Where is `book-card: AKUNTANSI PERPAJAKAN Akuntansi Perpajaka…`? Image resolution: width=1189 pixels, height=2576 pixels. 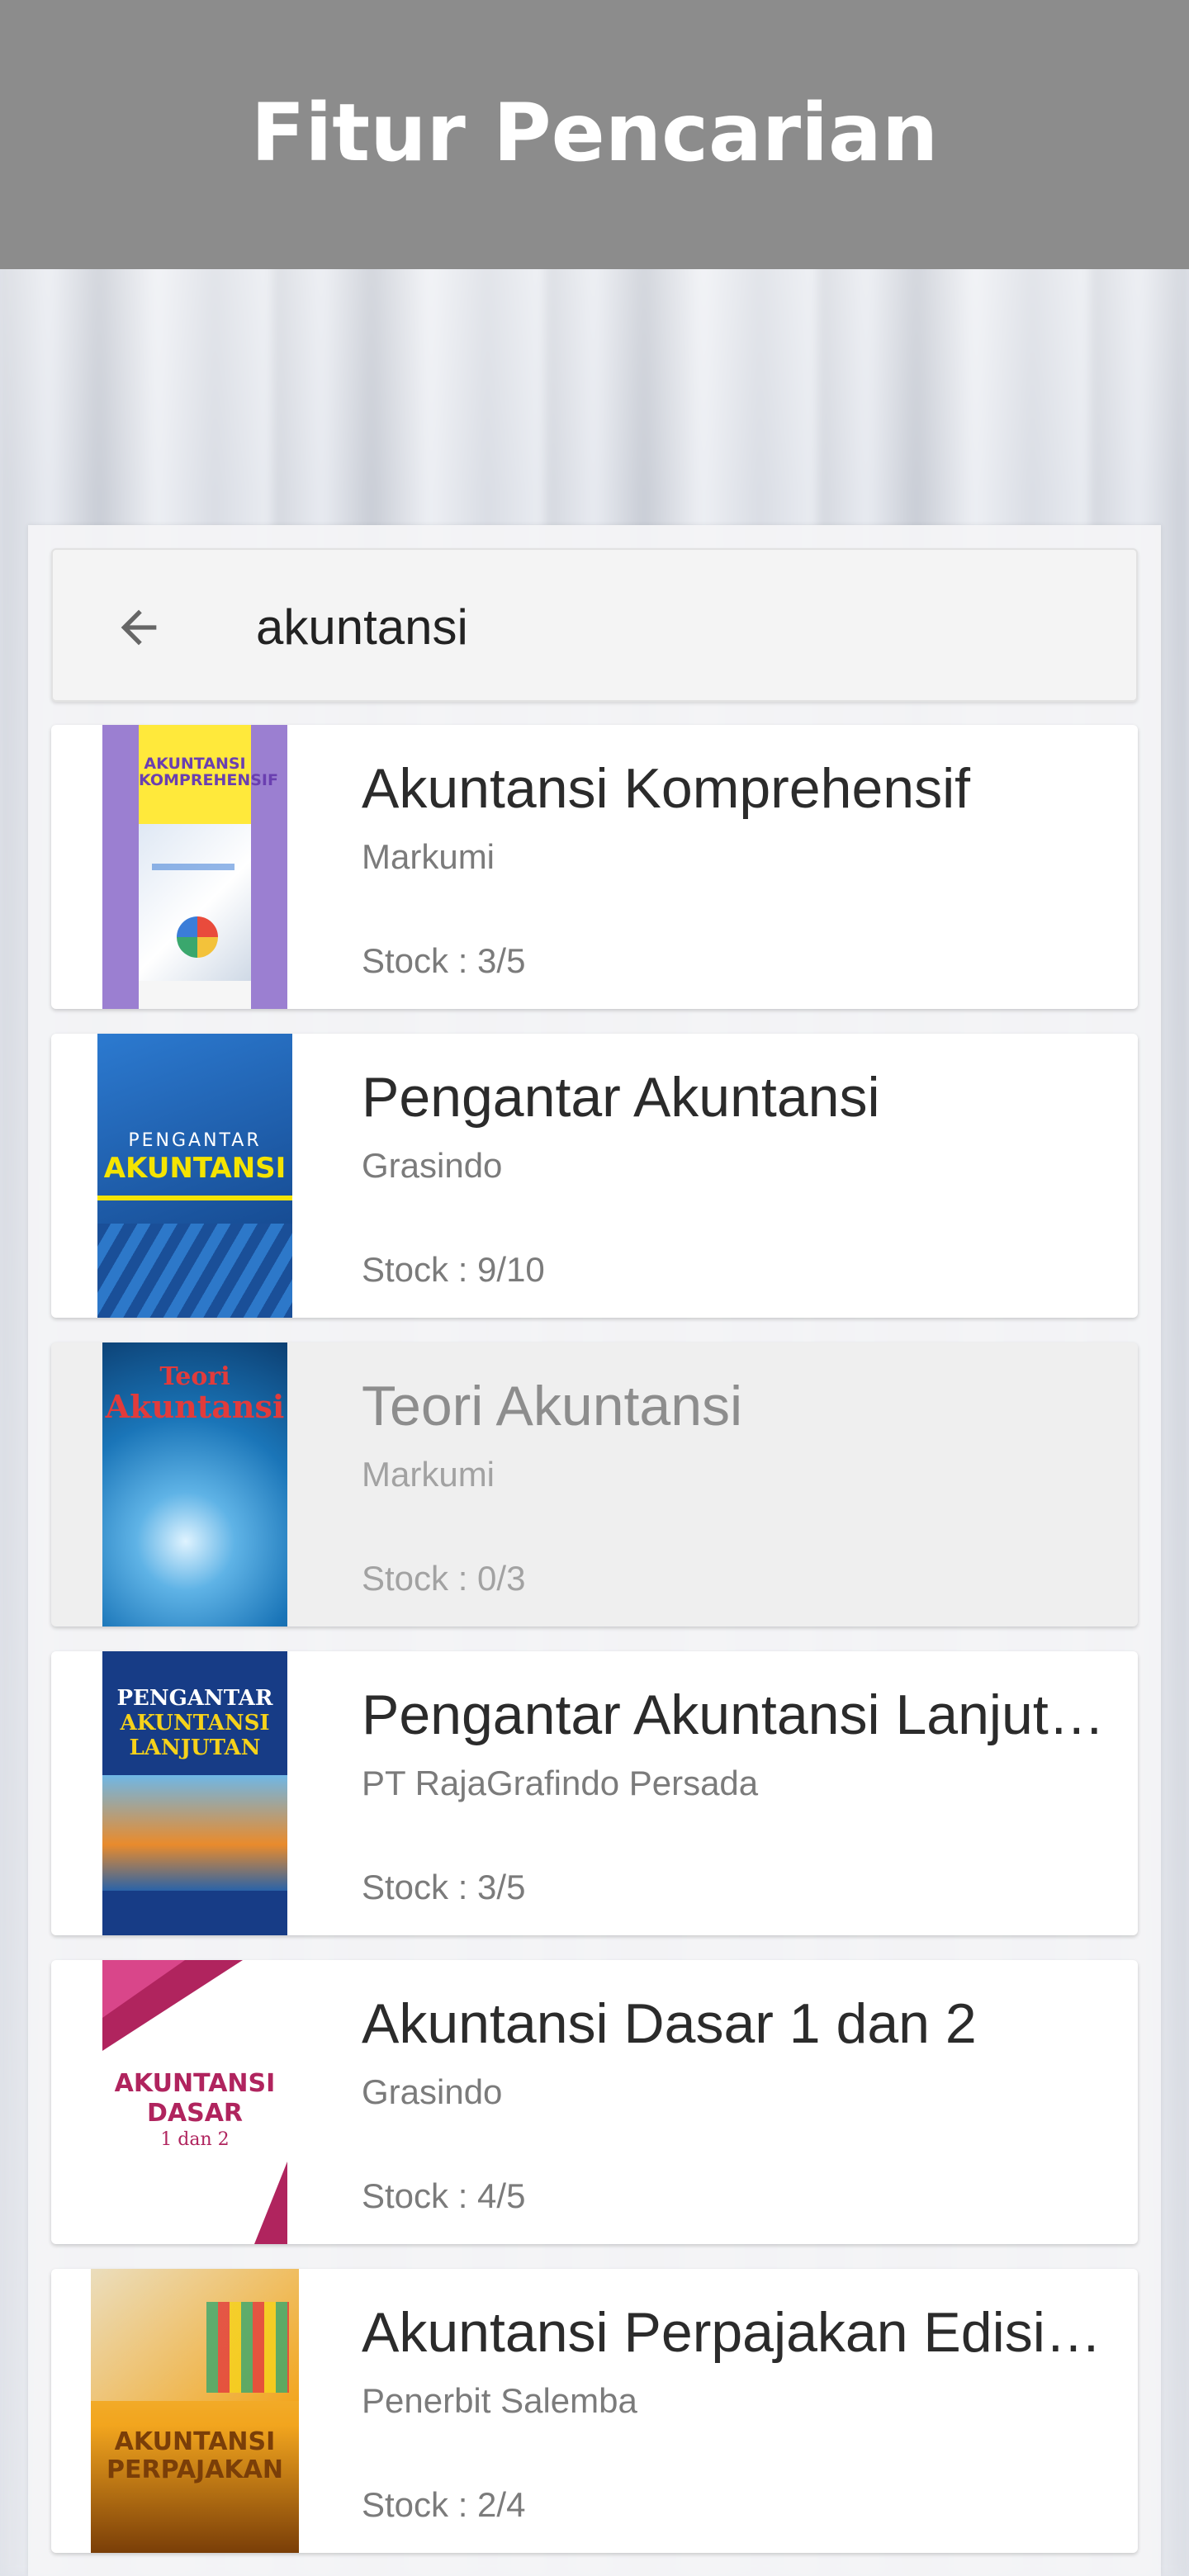 book-card: AKUNTANSI PERPAJAKAN Akuntansi Perpajaka… is located at coordinates (594, 2411).